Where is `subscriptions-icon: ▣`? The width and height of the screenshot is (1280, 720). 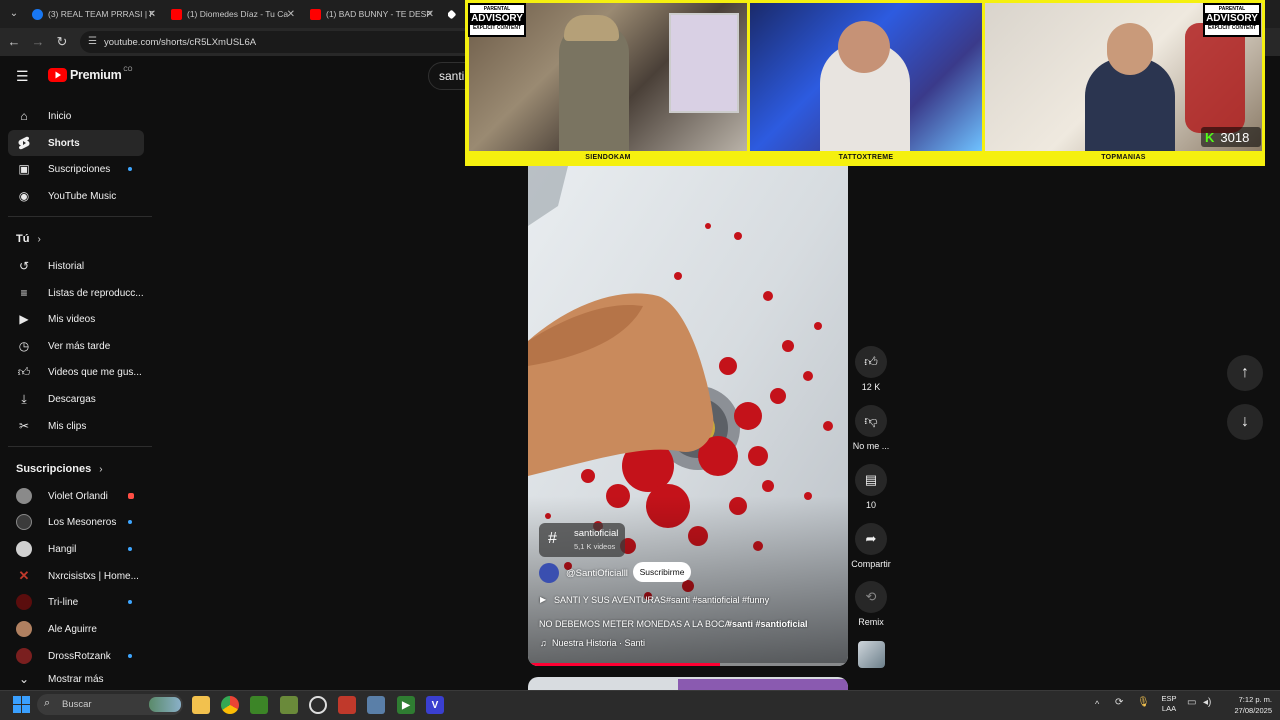
subscriptions-icon: ▣ is located at coordinates (24, 169).